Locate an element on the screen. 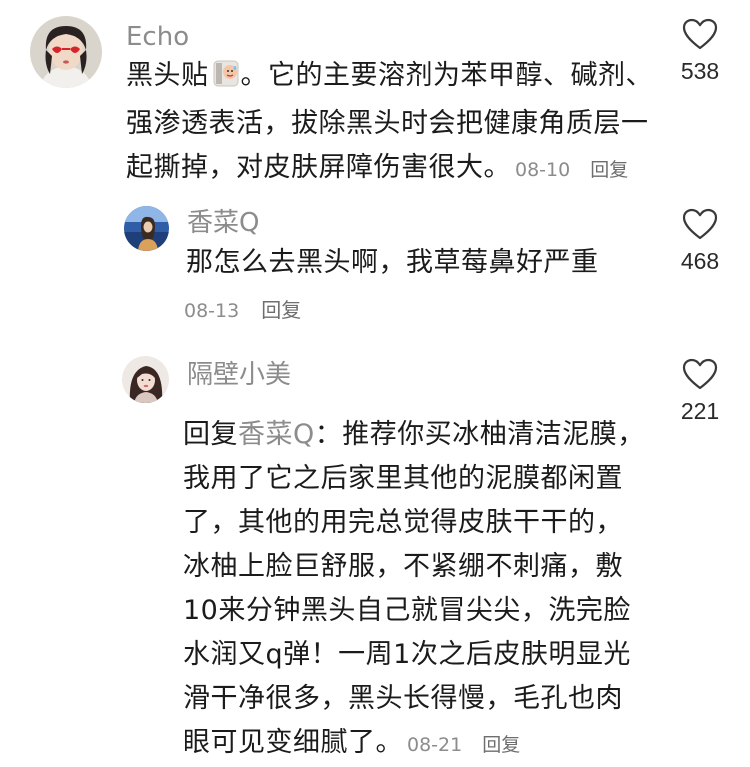  comment-text-line: 了，其他的用完总觉得皮肤干干的， is located at coordinates (403, 522).